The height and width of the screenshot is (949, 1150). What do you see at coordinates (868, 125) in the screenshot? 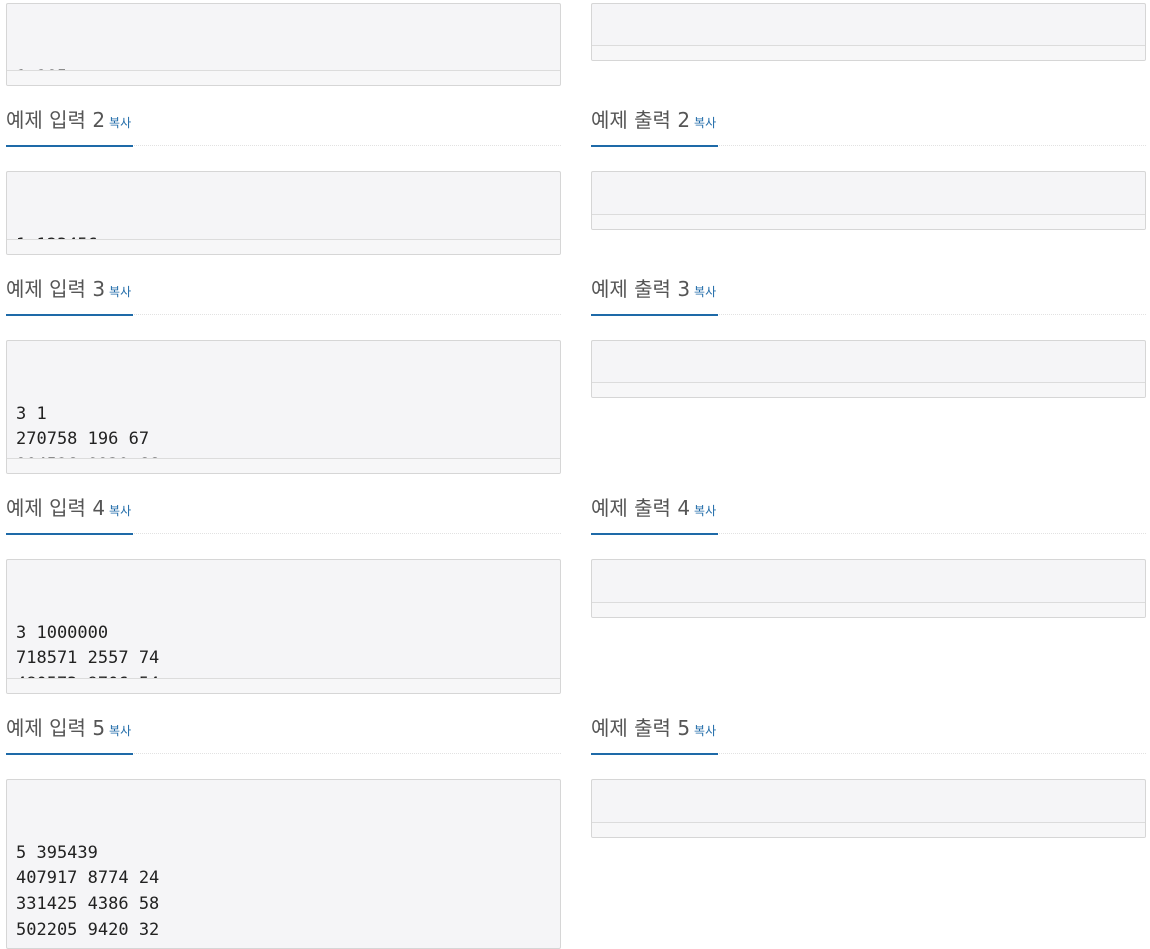
I see `sample-output-2-headline: 예제 출력 2 복사` at bounding box center [868, 125].